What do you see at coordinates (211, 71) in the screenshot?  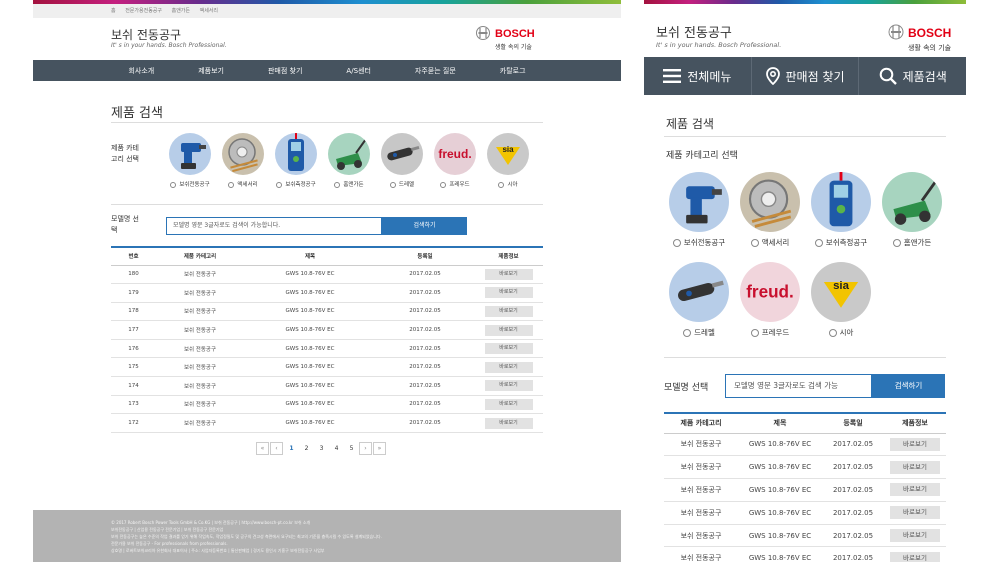 I see `nav-products: 제품보기` at bounding box center [211, 71].